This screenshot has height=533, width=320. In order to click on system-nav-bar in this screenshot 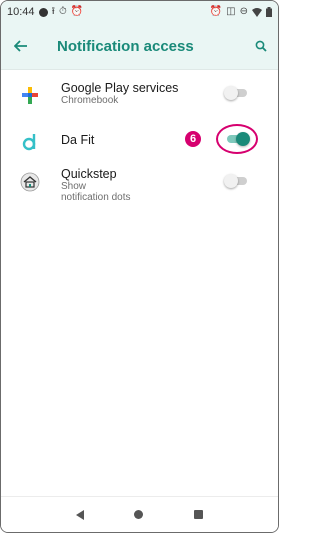, I will do `click(139, 514)`.